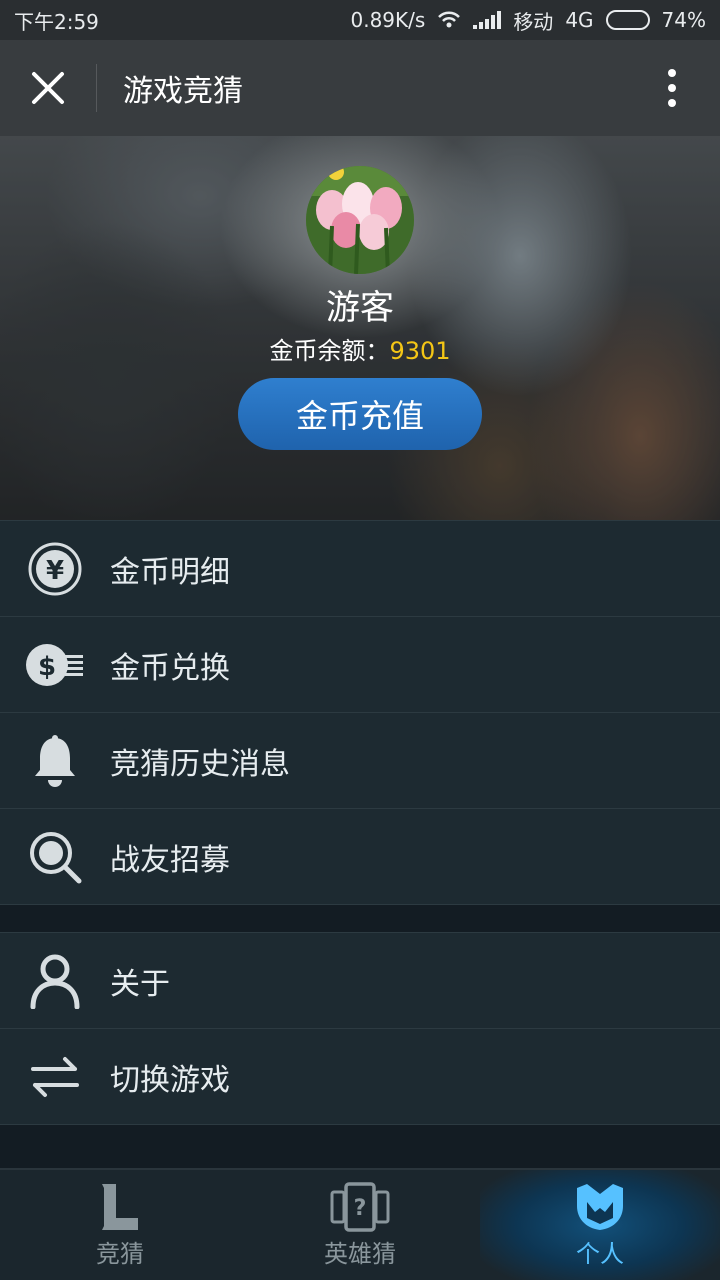  What do you see at coordinates (600, 1206) in the screenshot?
I see `helmet-icon` at bounding box center [600, 1206].